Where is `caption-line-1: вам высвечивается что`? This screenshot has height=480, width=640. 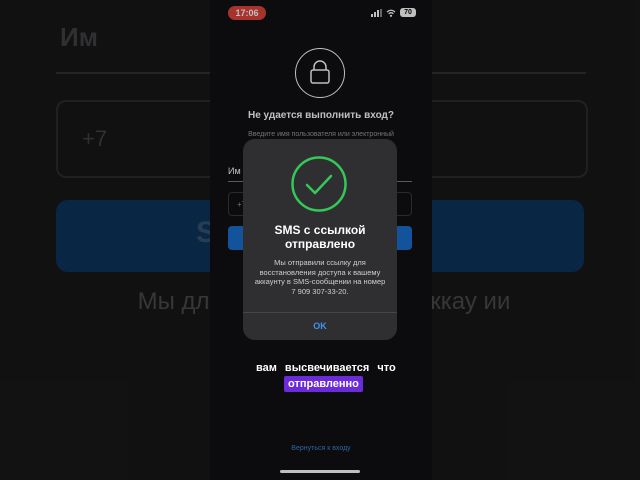
caption-line-1: вам высвечивается что is located at coordinates (326, 368).